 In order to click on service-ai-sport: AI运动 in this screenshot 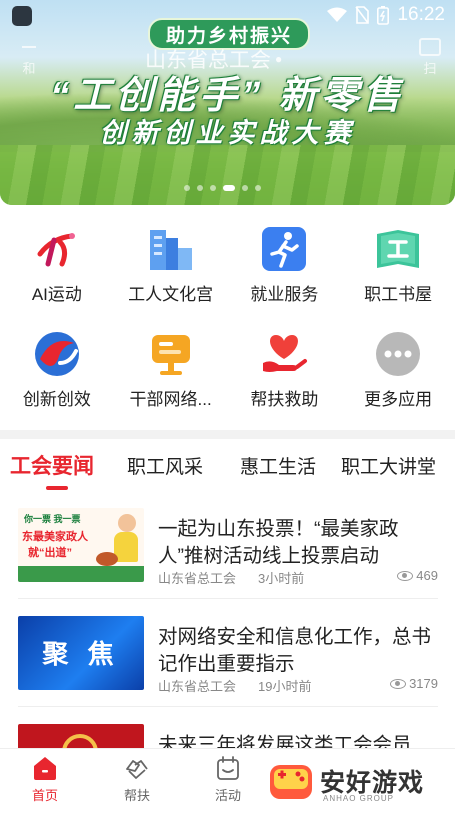, I will do `click(57, 264)`.